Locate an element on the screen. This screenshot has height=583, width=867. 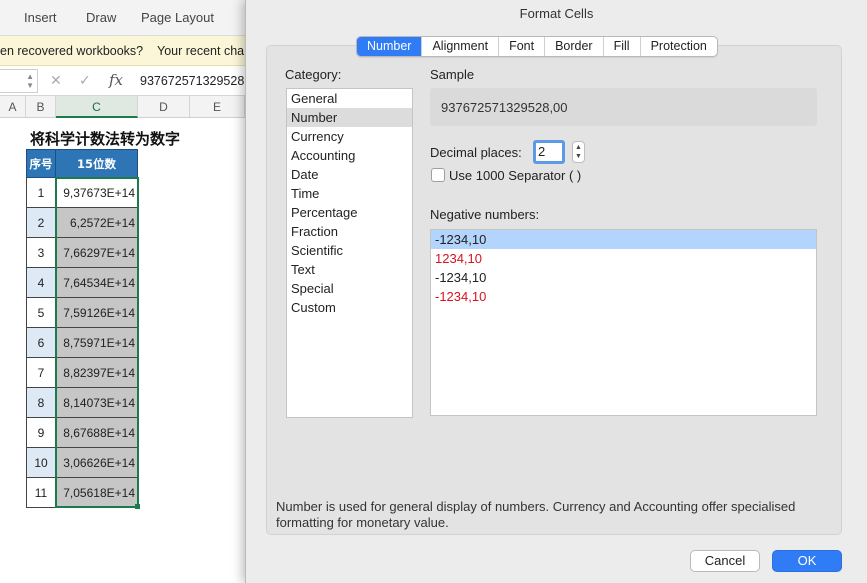
row-index-cell: 6 is located at coordinates (41, 342).